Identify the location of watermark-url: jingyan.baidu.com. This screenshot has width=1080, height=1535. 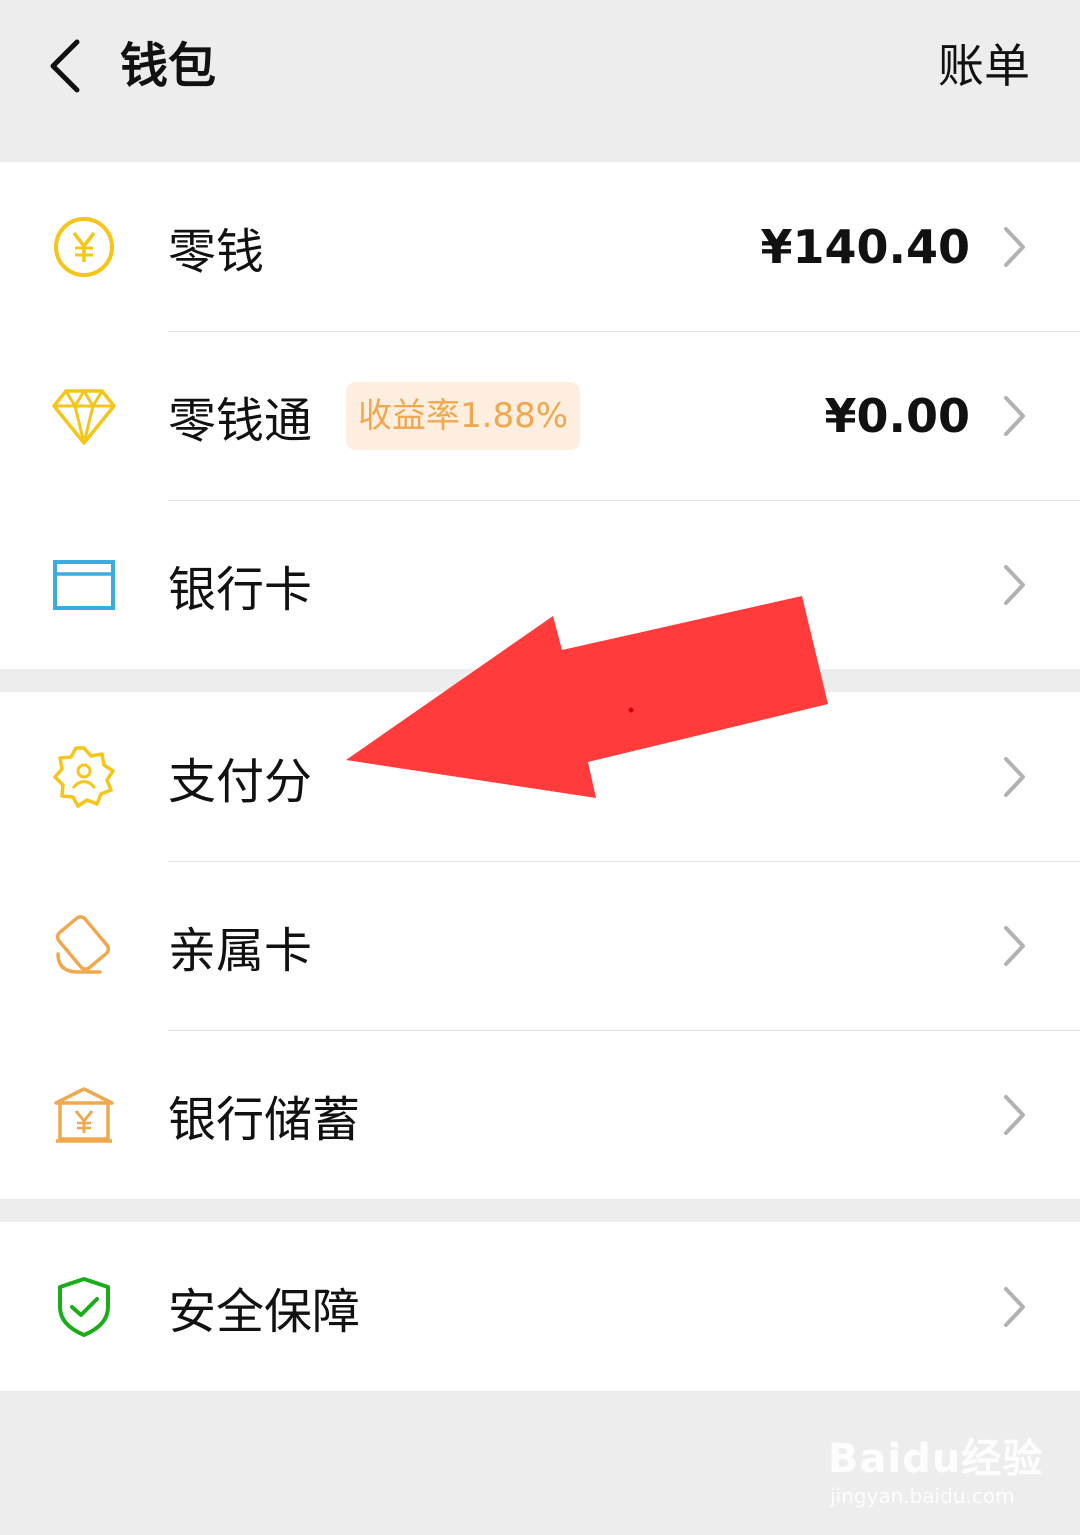
(922, 1496).